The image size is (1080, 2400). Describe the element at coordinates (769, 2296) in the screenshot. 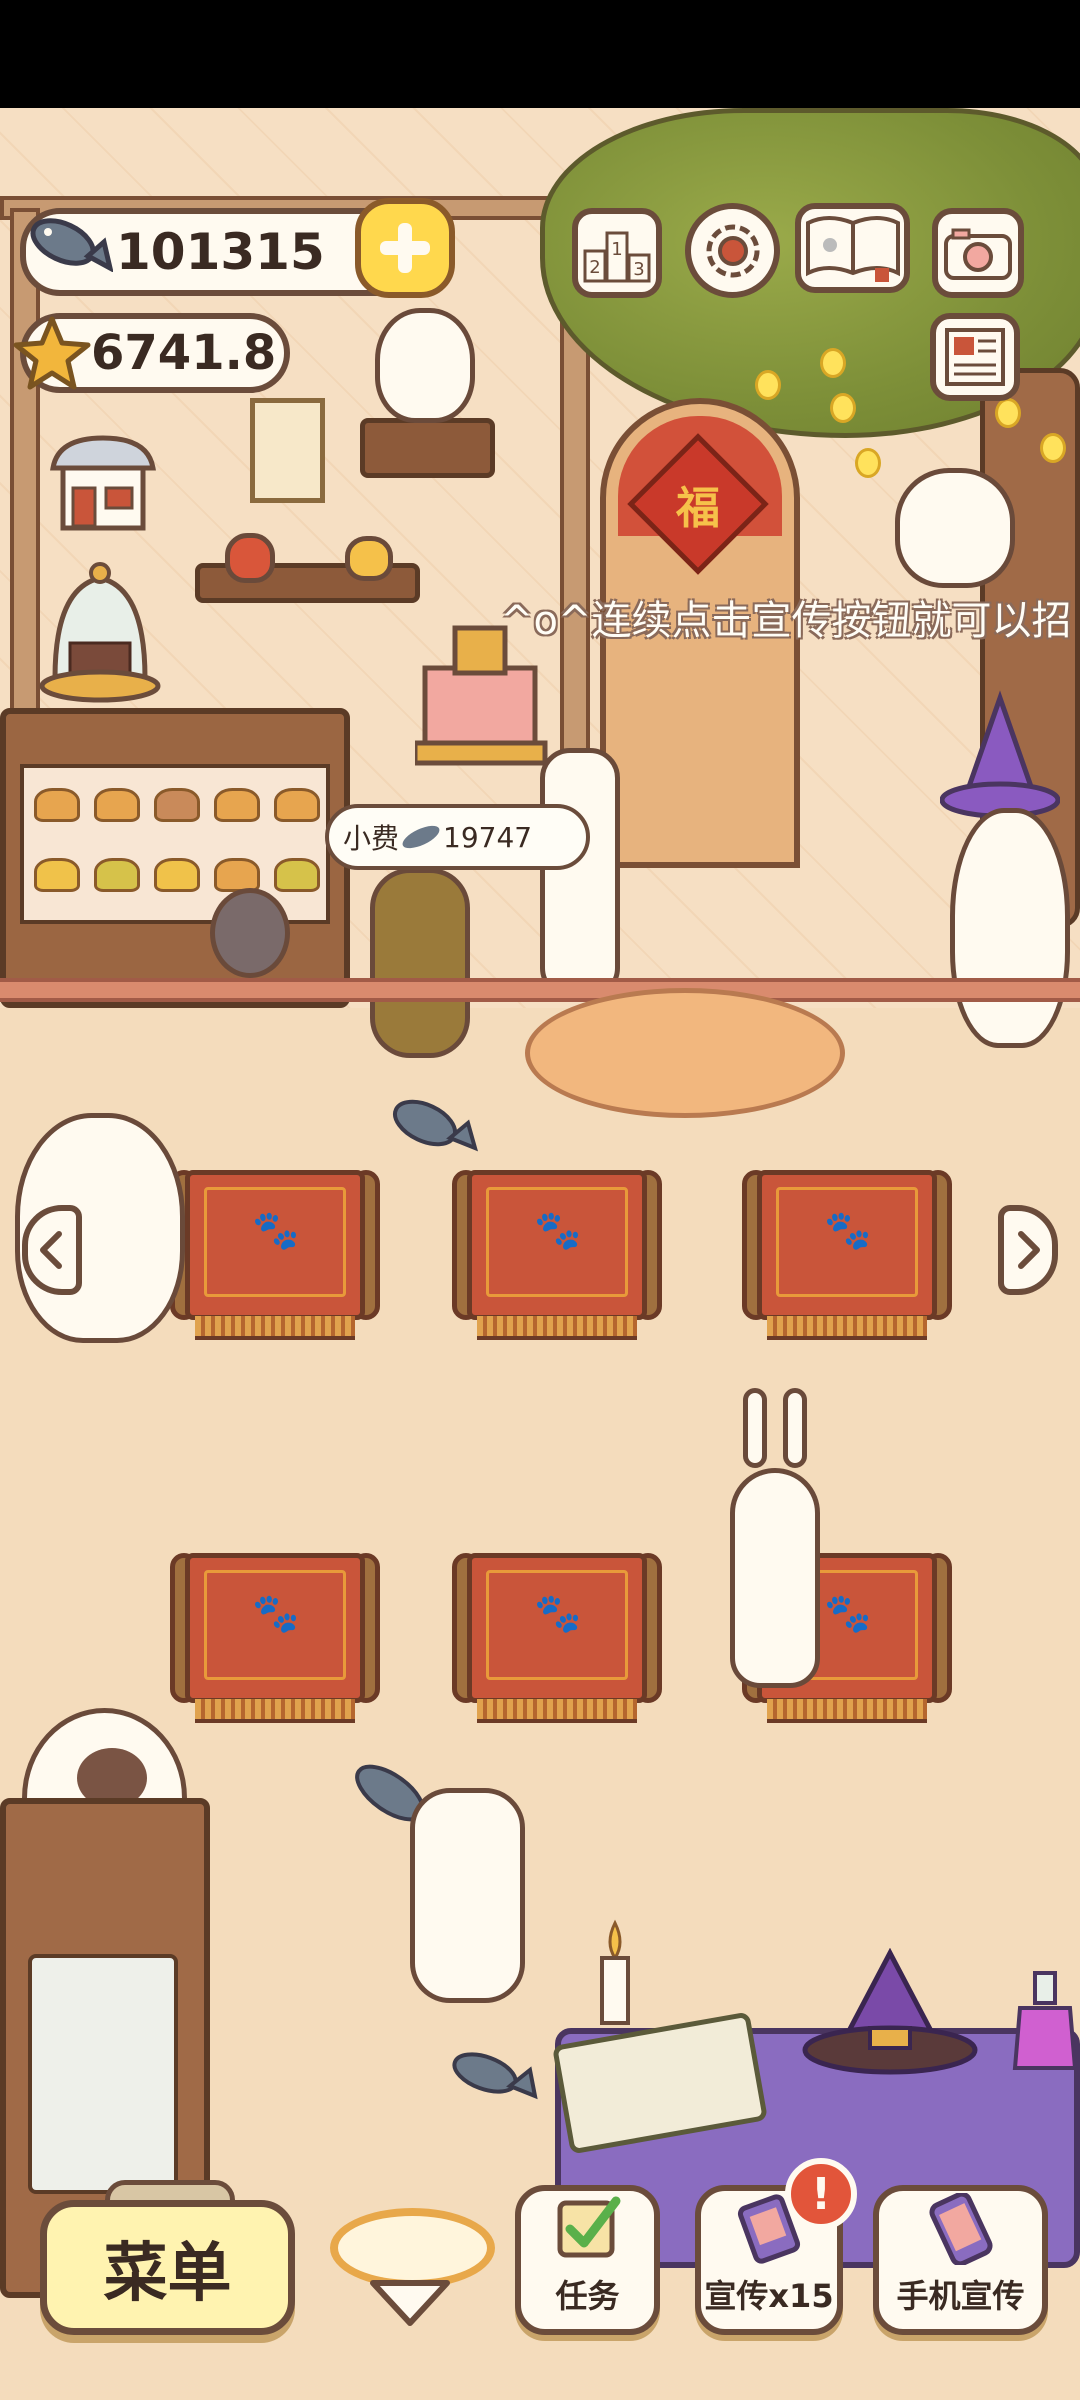

I see `promote-label: 宣传x15` at that location.